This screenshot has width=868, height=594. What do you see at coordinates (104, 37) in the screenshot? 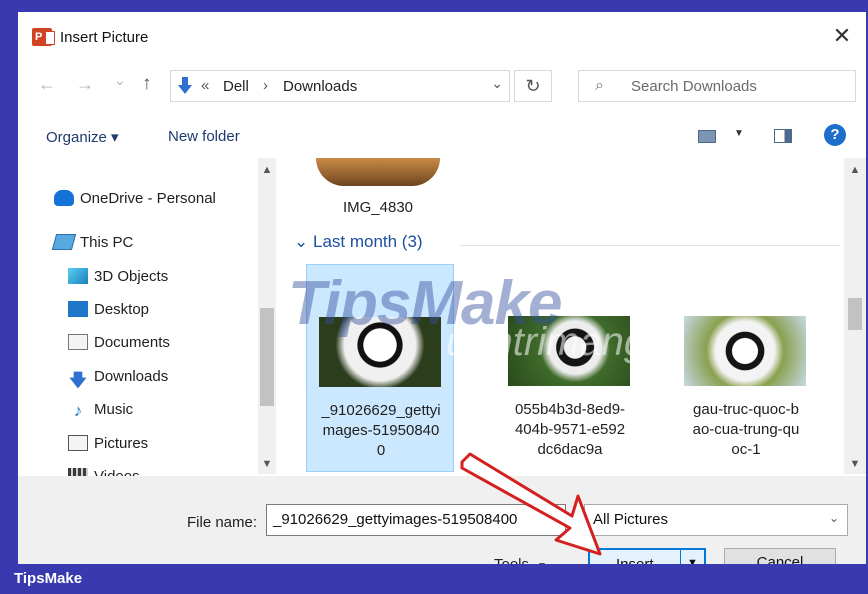
I see `dialog-title: Insert Picture` at bounding box center [104, 37].